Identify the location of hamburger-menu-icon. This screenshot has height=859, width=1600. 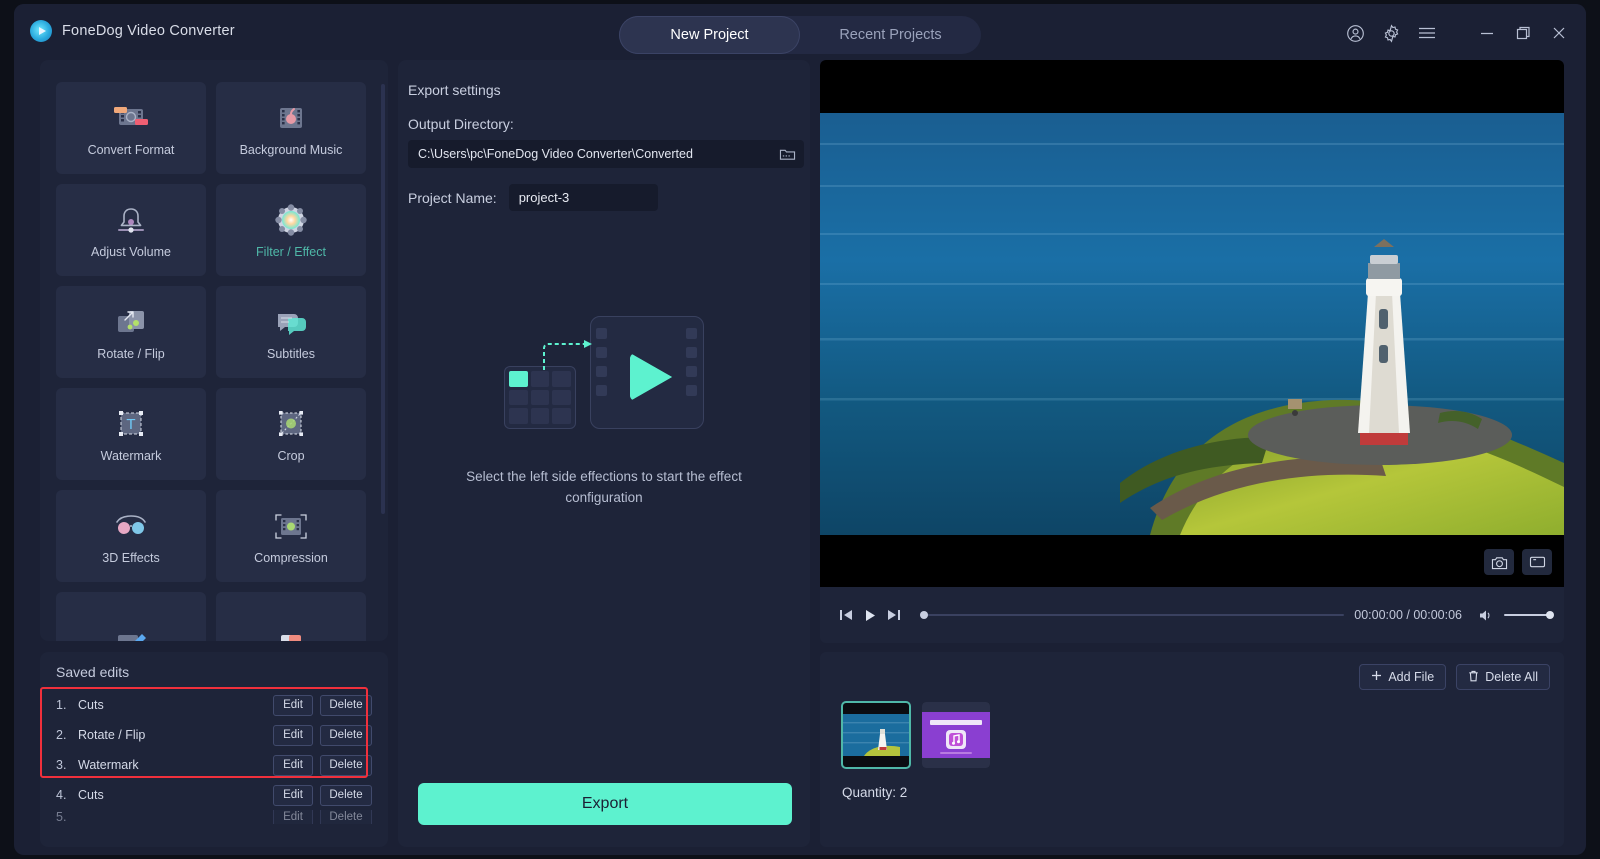
(1427, 33).